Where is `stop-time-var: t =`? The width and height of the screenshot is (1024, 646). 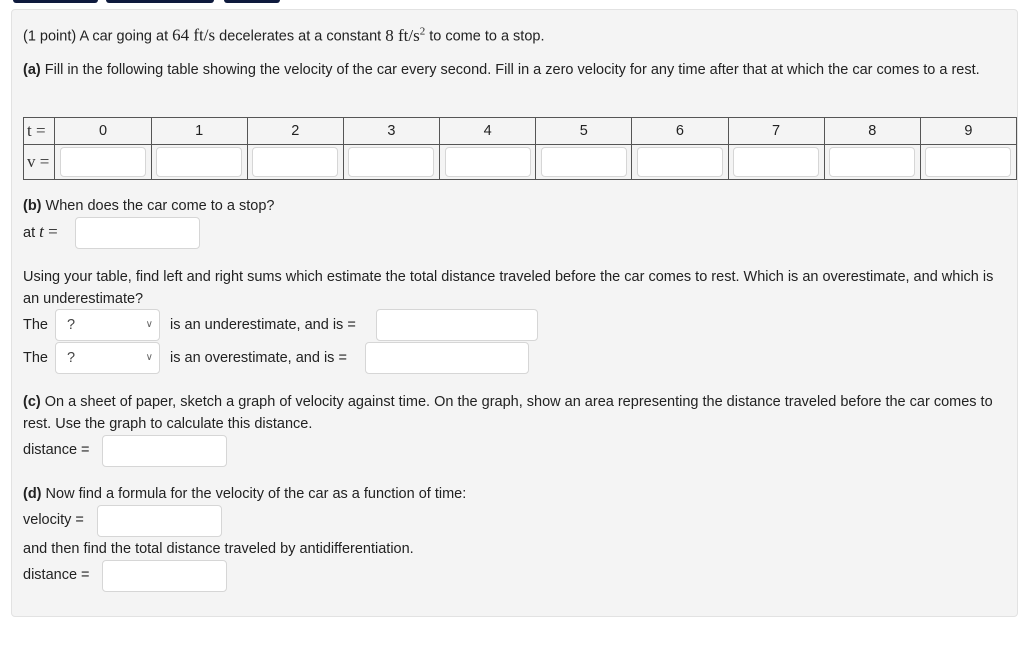
stop-time-var: t = is located at coordinates (48, 231).